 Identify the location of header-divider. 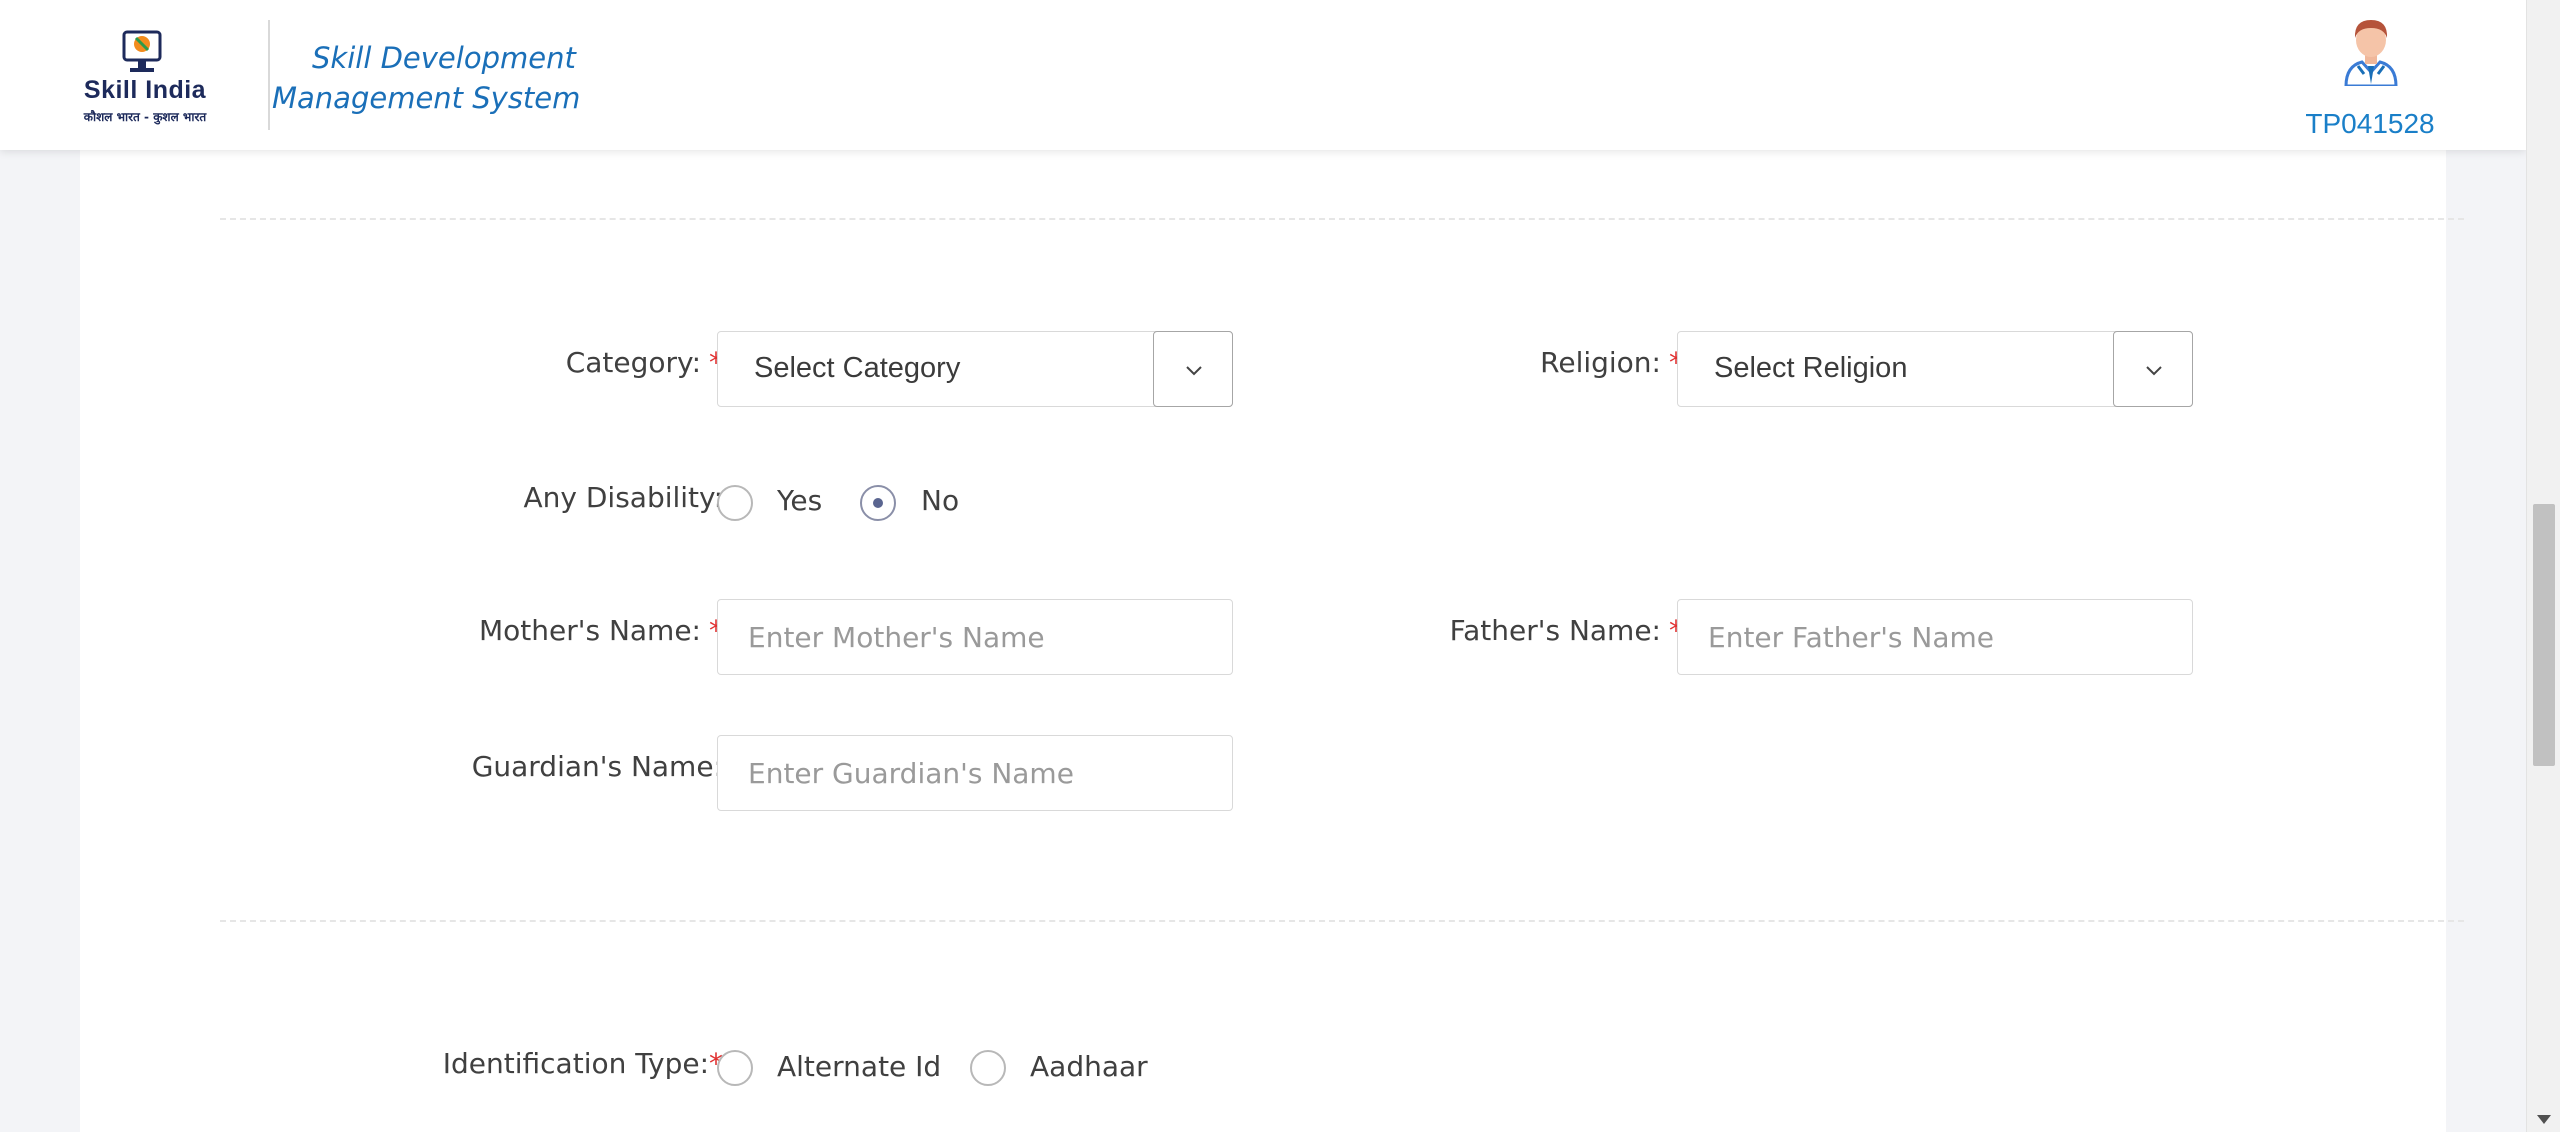
(269, 75).